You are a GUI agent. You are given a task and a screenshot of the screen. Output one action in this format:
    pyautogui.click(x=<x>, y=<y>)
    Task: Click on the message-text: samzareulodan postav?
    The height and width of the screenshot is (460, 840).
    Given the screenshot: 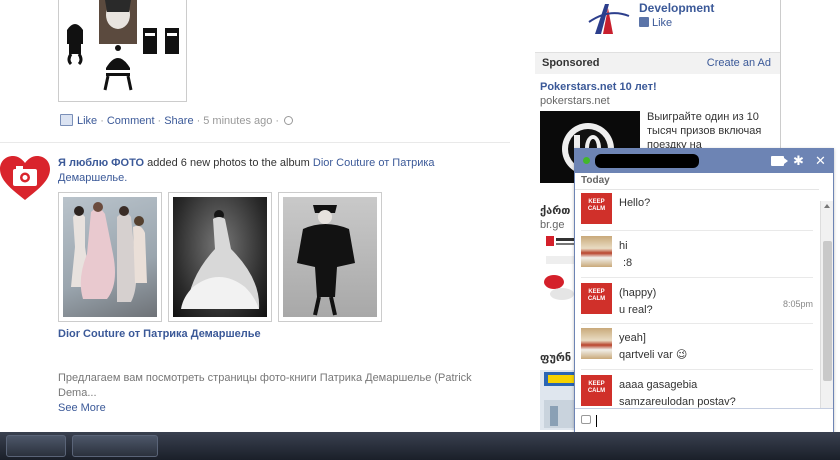 What is the action you would take?
    pyautogui.click(x=677, y=402)
    